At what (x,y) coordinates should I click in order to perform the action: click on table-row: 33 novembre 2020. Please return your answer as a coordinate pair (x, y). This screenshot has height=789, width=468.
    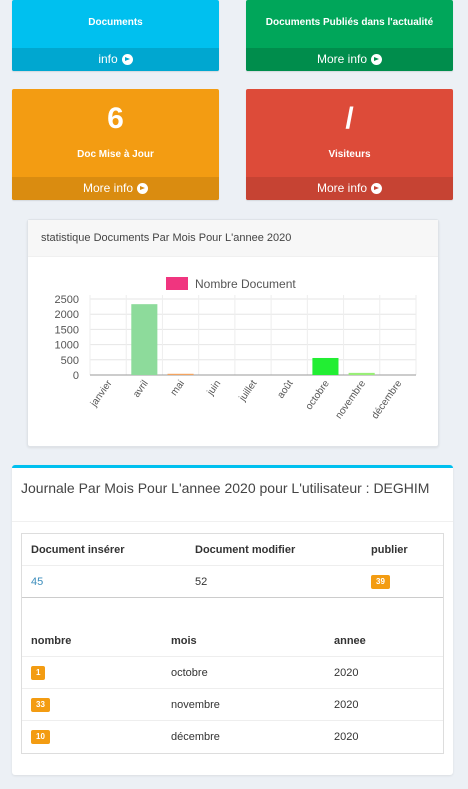
    Looking at the image, I should click on (232, 705).